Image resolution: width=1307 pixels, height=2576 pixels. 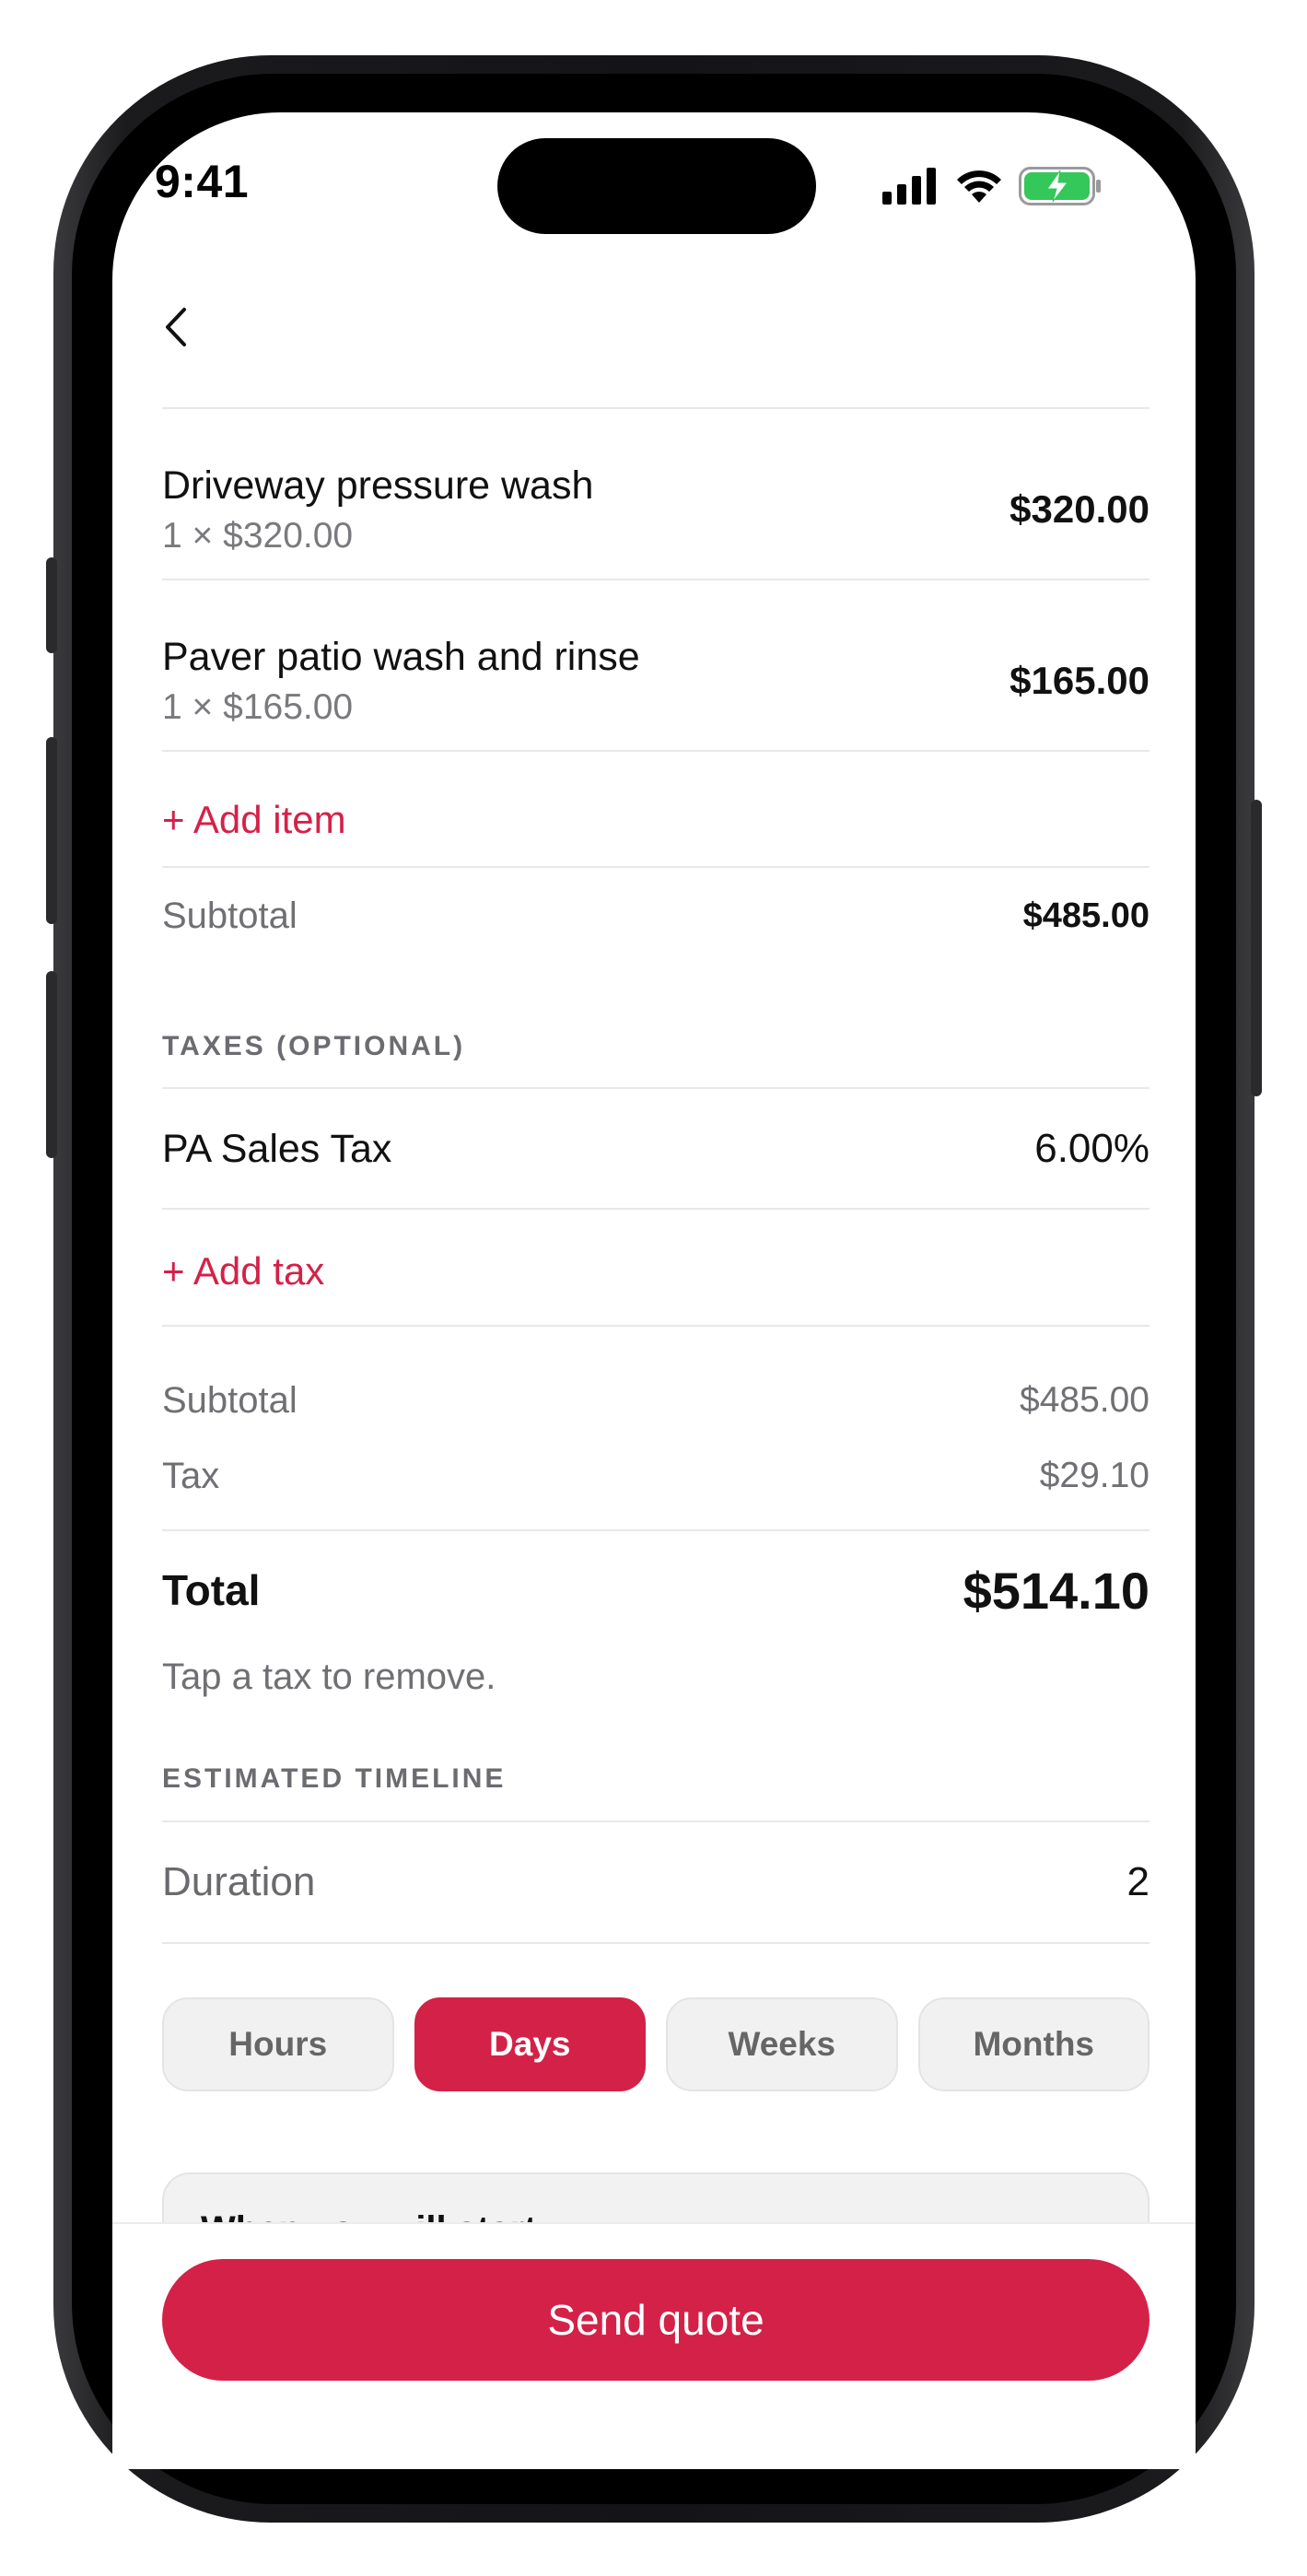 What do you see at coordinates (277, 1148) in the screenshot?
I see `tax-name: PA Sales Tax` at bounding box center [277, 1148].